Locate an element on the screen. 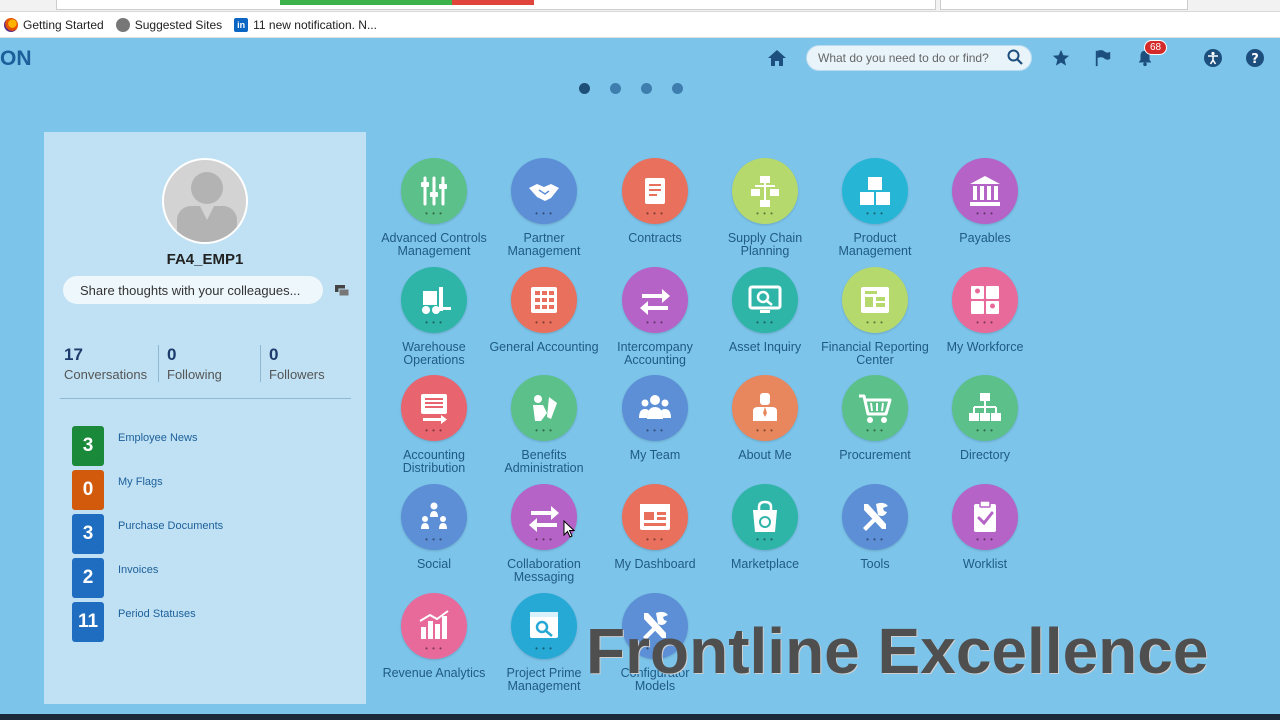  search-icon is located at coordinates (1015, 58).